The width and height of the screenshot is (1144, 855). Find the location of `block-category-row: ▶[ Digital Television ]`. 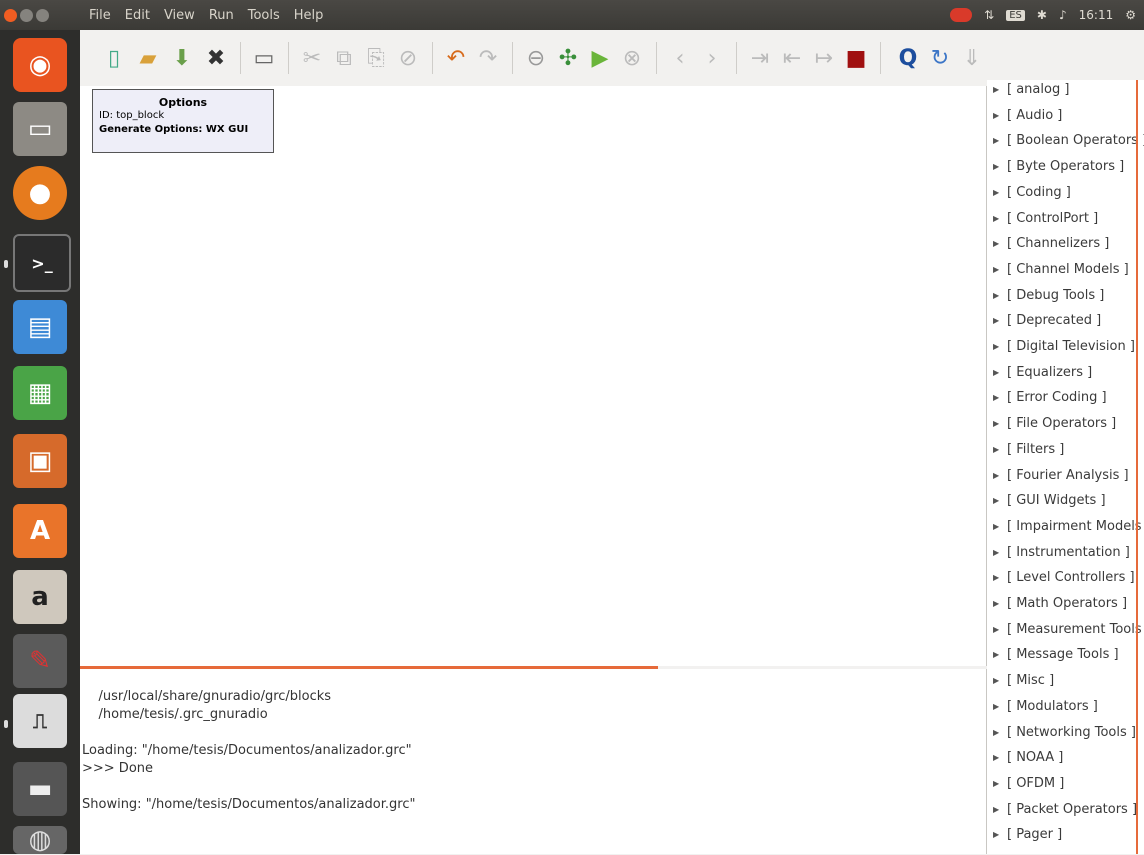

block-category-row: ▶[ Digital Television ] is located at coordinates (1064, 346).